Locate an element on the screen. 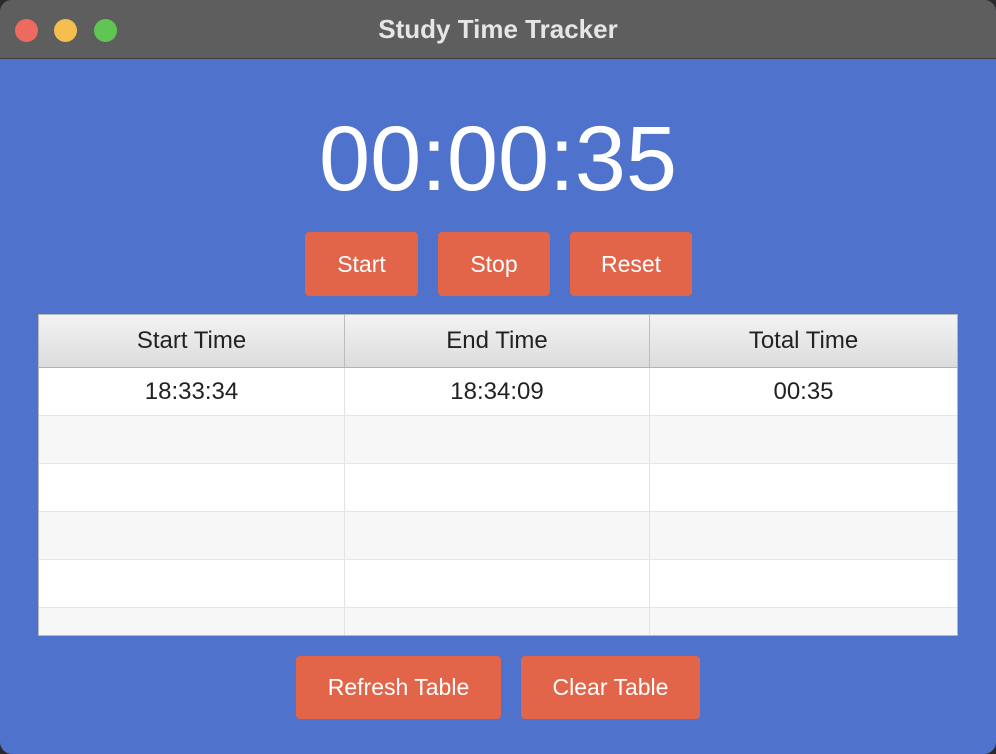 The height and width of the screenshot is (754, 996). stop-button: Stop is located at coordinates (494, 264).